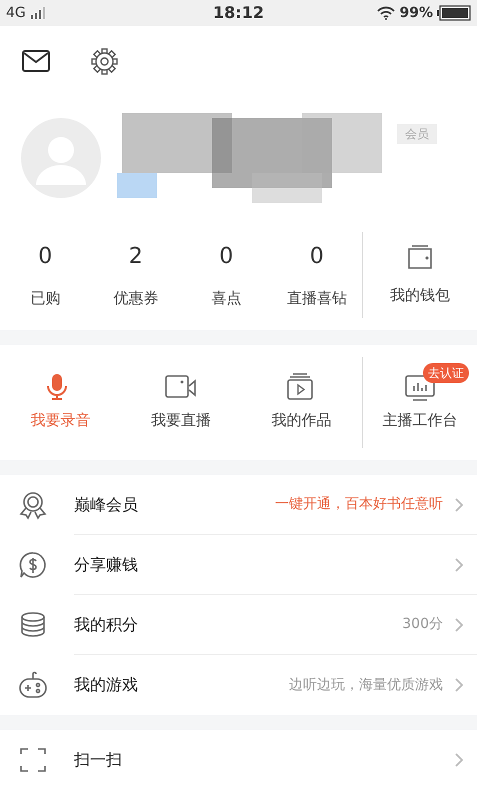 This screenshot has height=786, width=477. What do you see at coordinates (420, 420) in the screenshot?
I see `workbench-label: 主播工作台` at bounding box center [420, 420].